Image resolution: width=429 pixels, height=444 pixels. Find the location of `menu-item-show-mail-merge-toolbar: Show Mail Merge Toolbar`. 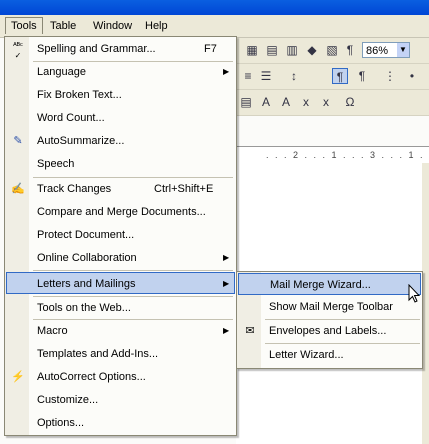

menu-item-show-mail-merge-toolbar: Show Mail Merge Toolbar is located at coordinates (329, 307).